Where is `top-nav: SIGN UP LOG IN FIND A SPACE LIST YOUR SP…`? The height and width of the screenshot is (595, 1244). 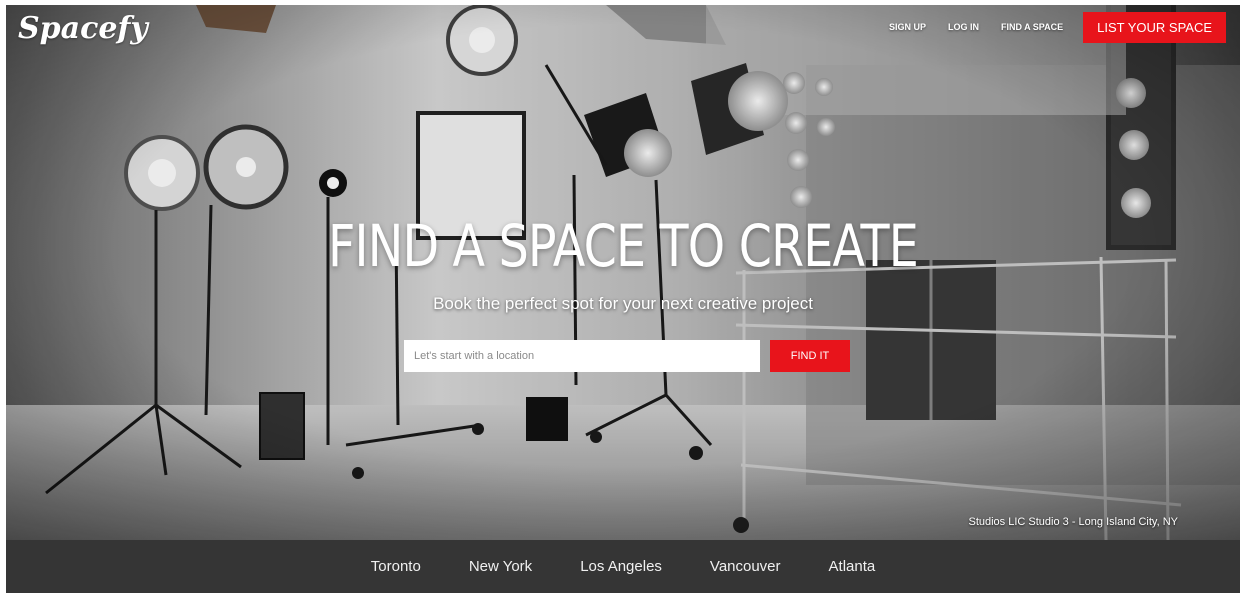
top-nav: SIGN UP LOG IN FIND A SPACE LIST YOUR SP… is located at coordinates (1046, 27).